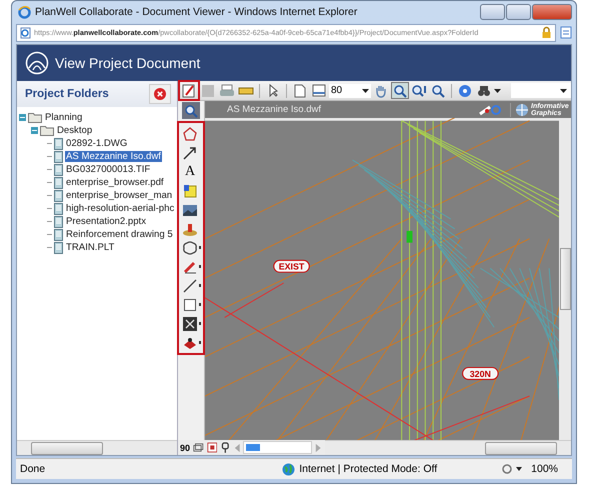 Image resolution: width=590 pixels, height=486 pixels. I want to click on crossed-box-icon, so click(190, 324).